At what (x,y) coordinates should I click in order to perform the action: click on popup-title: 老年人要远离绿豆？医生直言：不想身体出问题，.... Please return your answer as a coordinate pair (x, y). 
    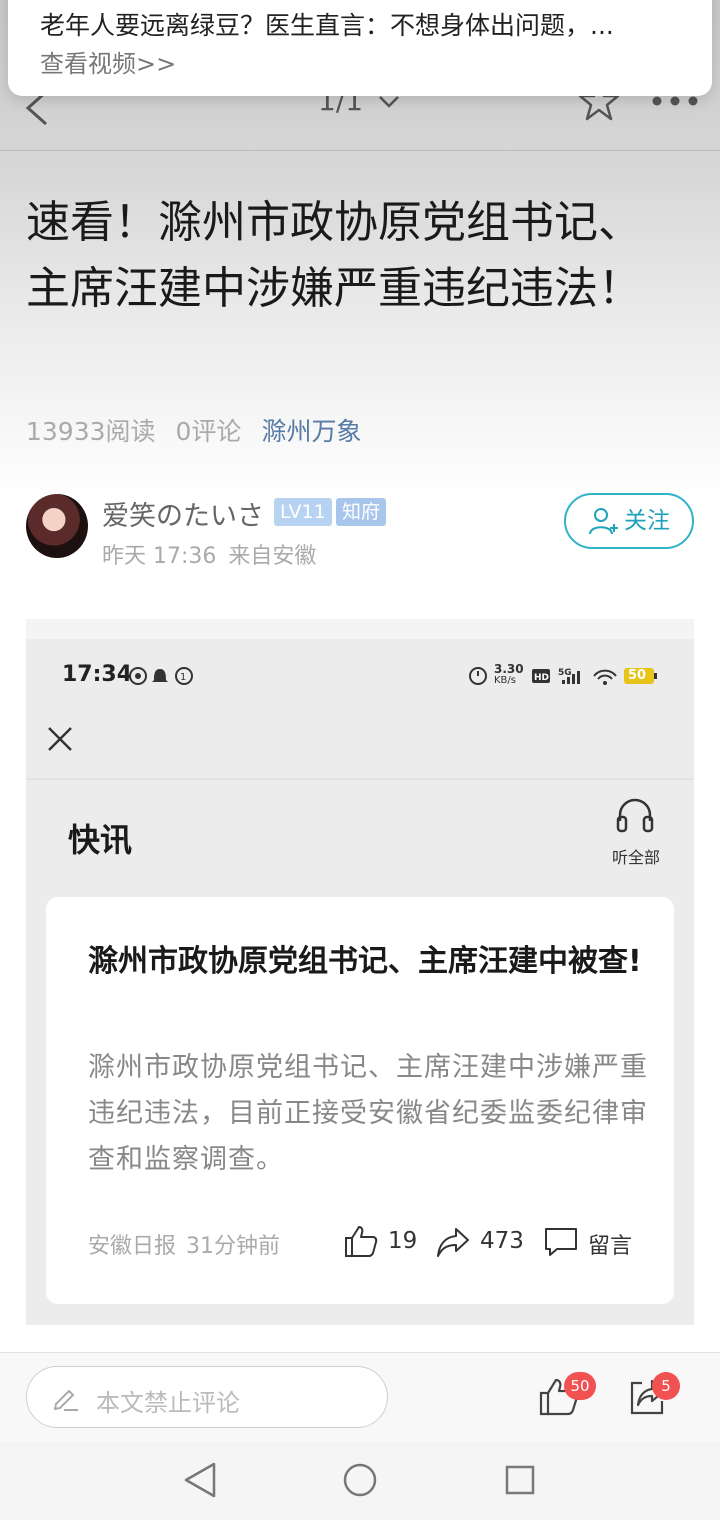
    Looking at the image, I should click on (360, 24).